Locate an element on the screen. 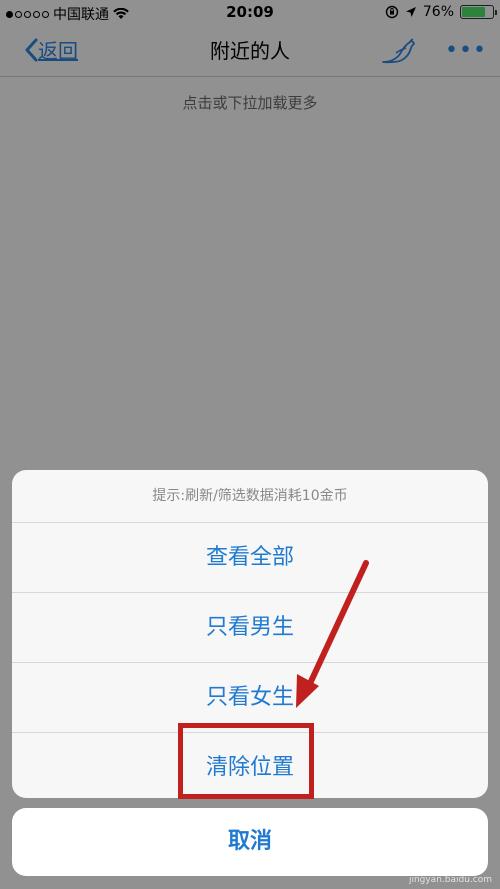 The width and height of the screenshot is (500, 889). watermark: Bai 经验 jingyan.baidu.com is located at coordinates (450, 868).